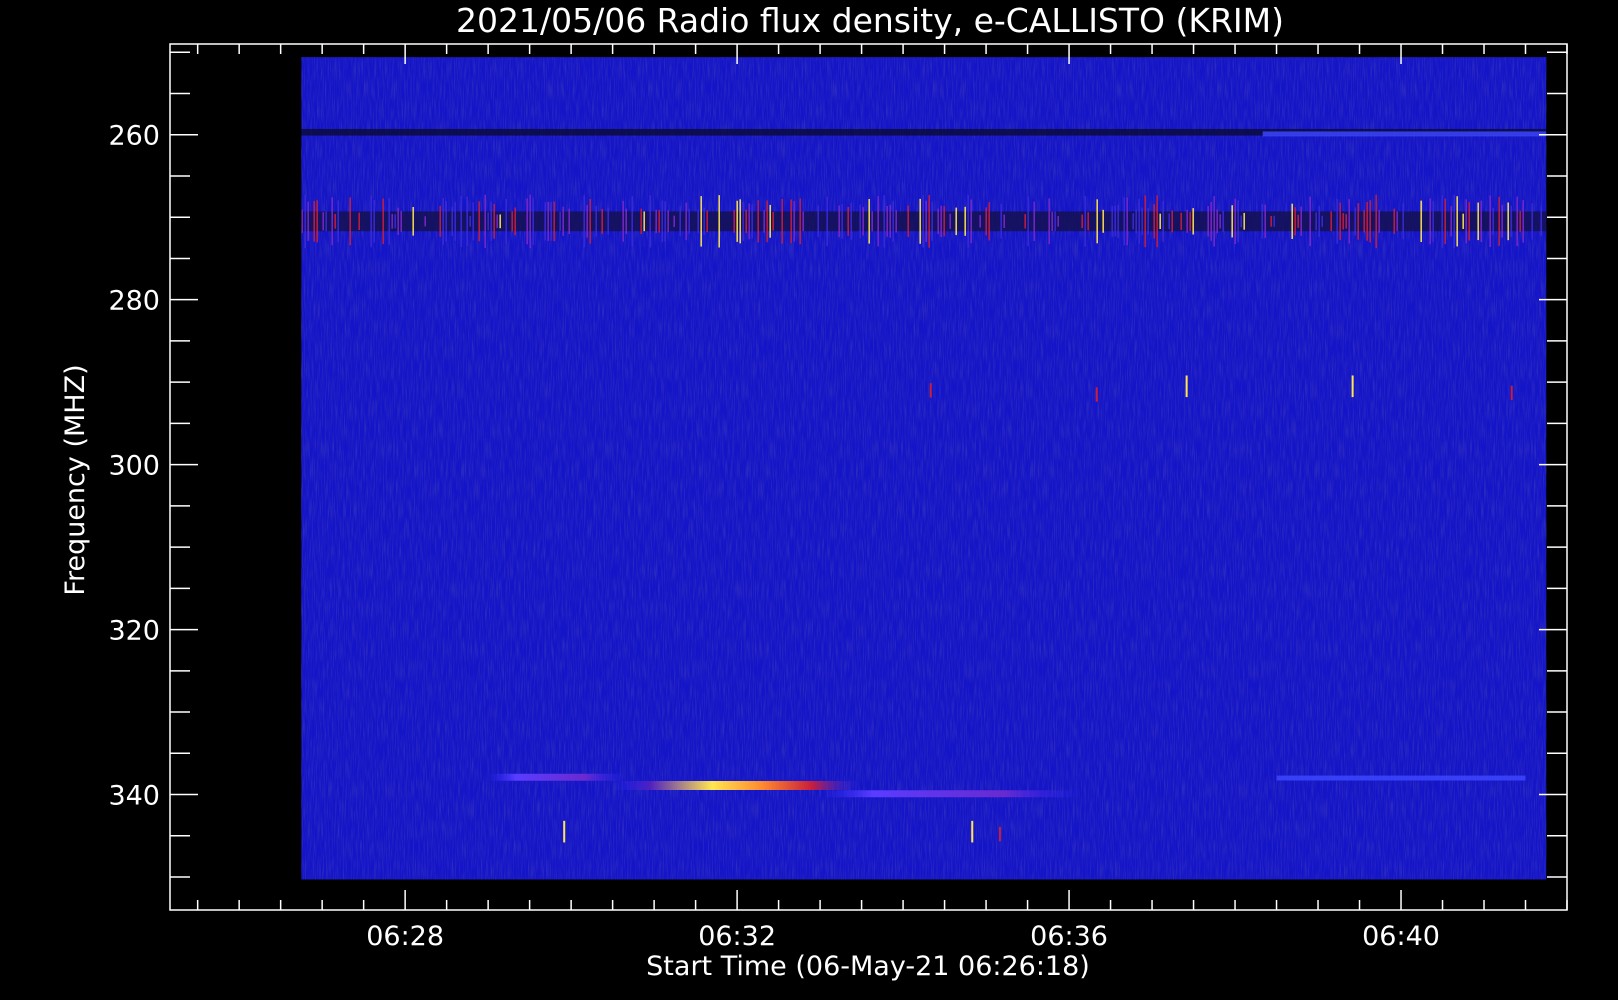  Describe the element at coordinates (737, 936) in the screenshot. I see `x-tick-label: 06:32` at that location.